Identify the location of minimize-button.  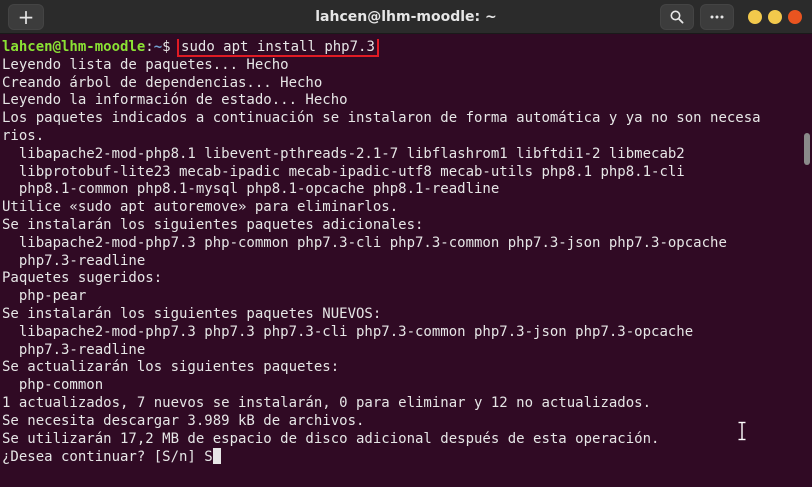
(755, 17).